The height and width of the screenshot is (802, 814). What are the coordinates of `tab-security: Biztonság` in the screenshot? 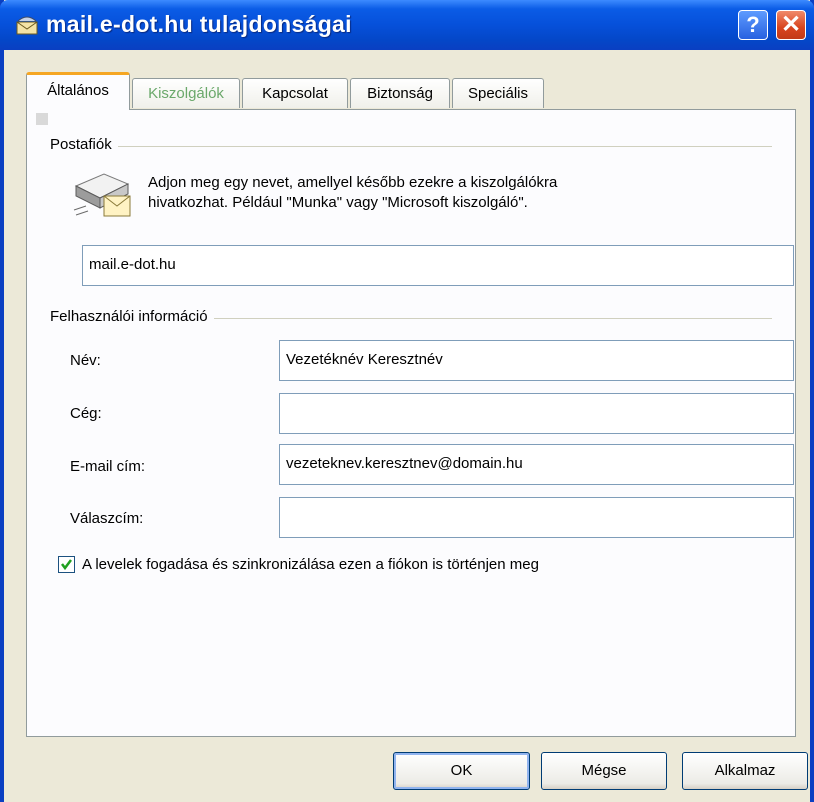 It's located at (400, 93).